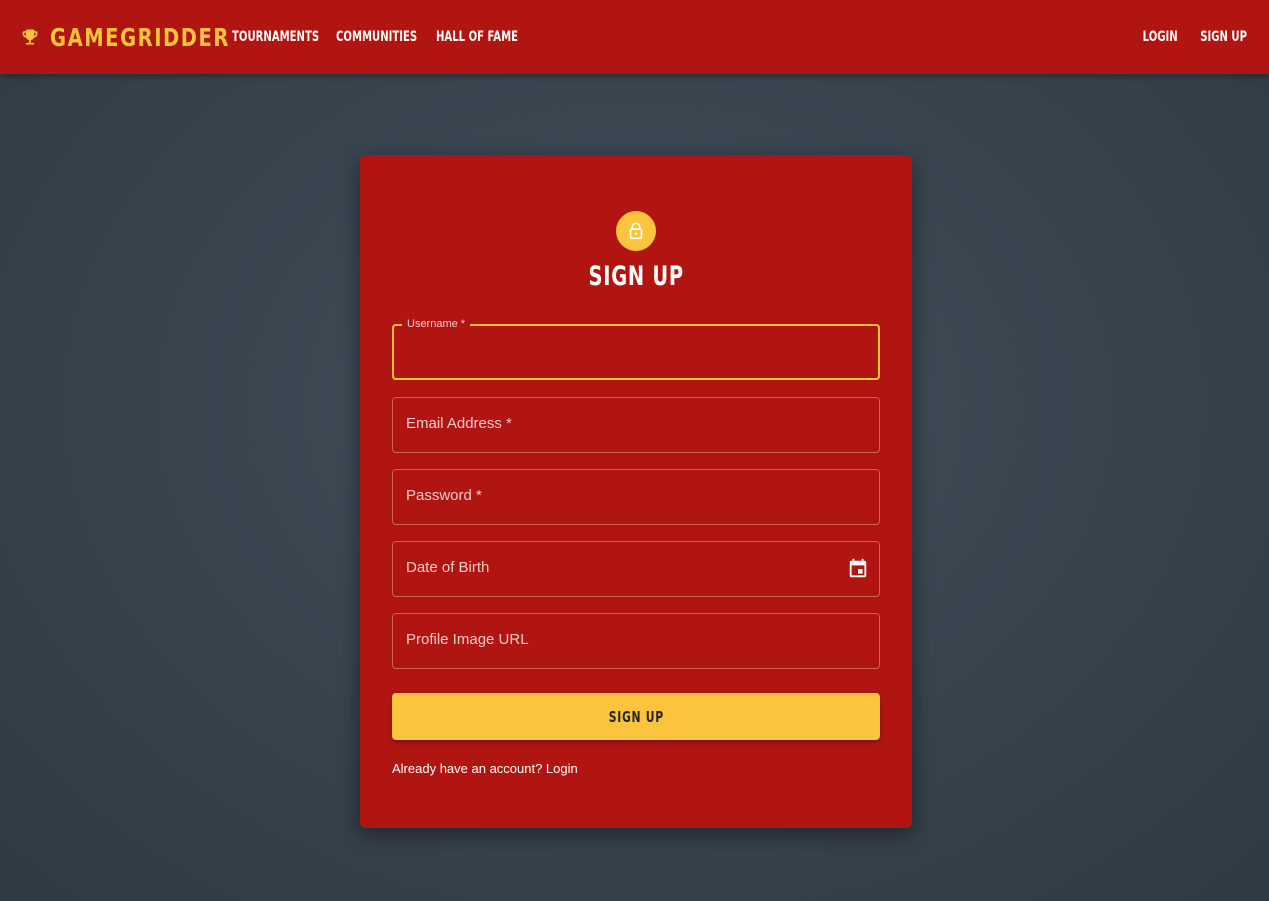 The width and height of the screenshot is (1269, 901). Describe the element at coordinates (636, 349) in the screenshot. I see `username-field: Username *` at that location.